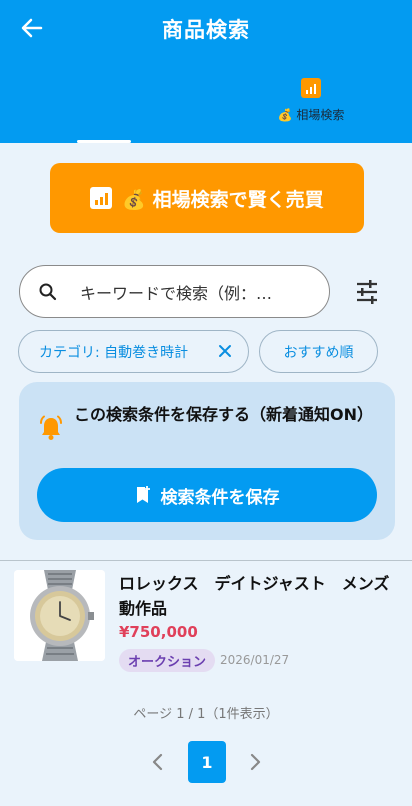 Image resolution: width=412 pixels, height=806 pixels. Describe the element at coordinates (207, 762) in the screenshot. I see `page-1-button: 1` at that location.